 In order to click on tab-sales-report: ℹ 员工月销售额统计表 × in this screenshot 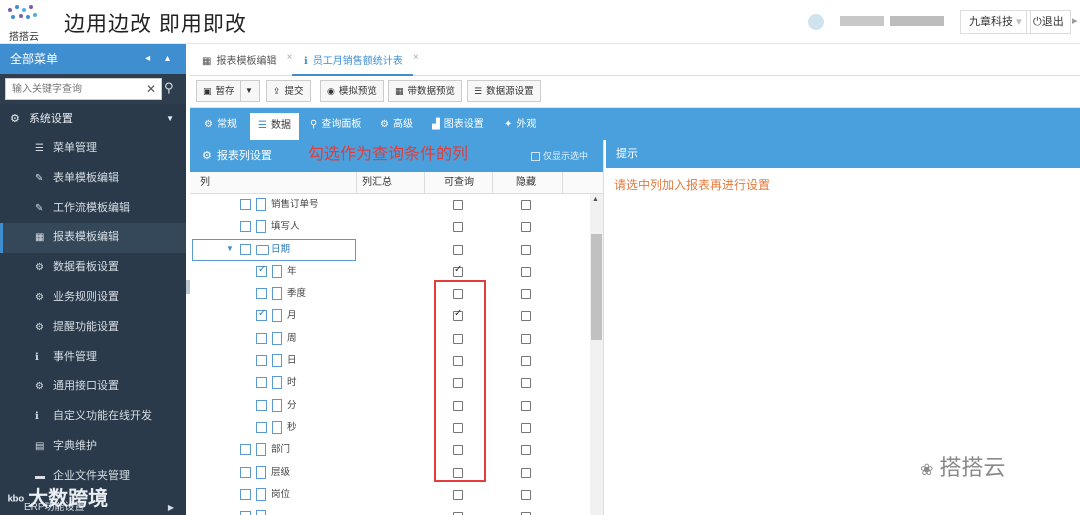, I will do `click(355, 63)`.